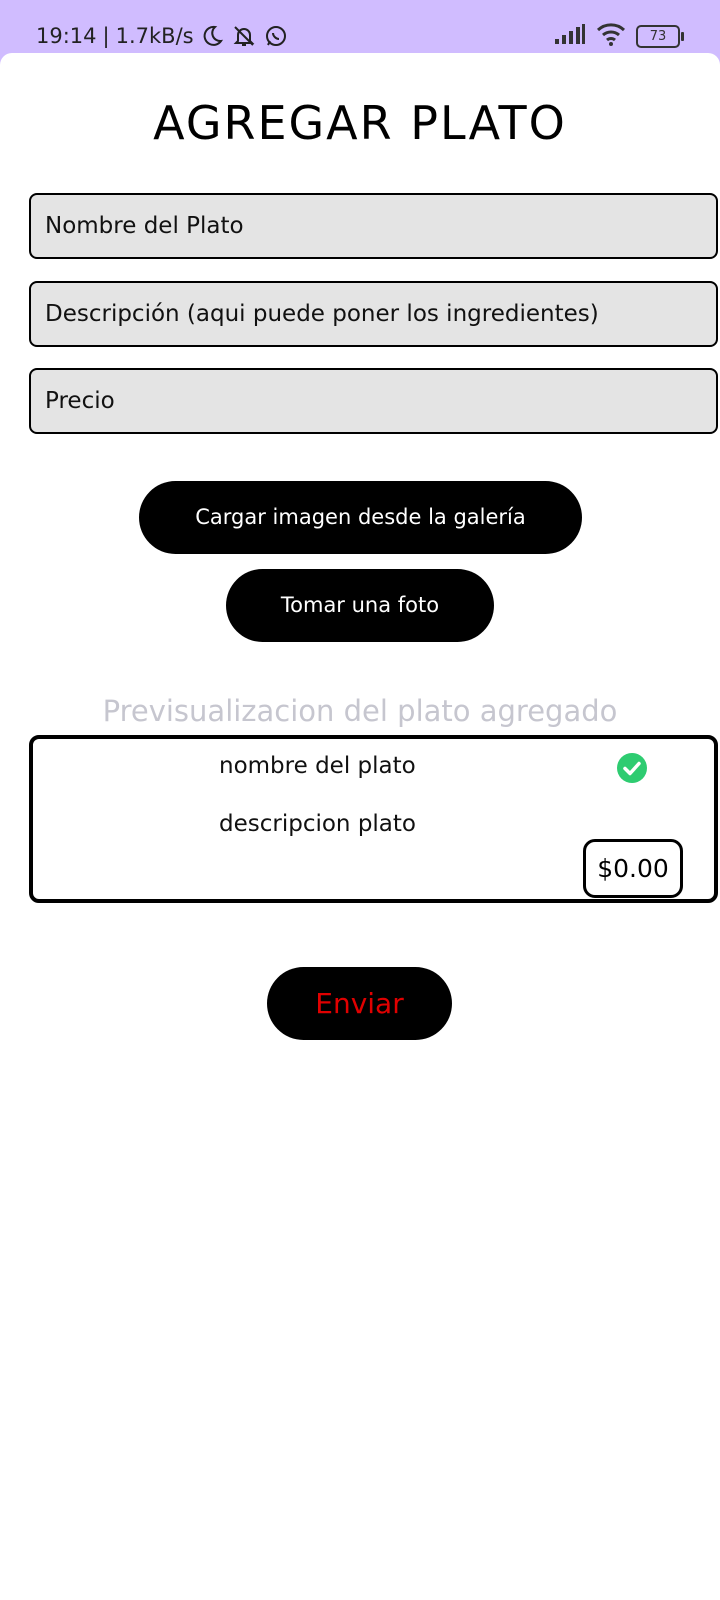  Describe the element at coordinates (660, 36) in the screenshot. I see `battery-icon: 73` at that location.